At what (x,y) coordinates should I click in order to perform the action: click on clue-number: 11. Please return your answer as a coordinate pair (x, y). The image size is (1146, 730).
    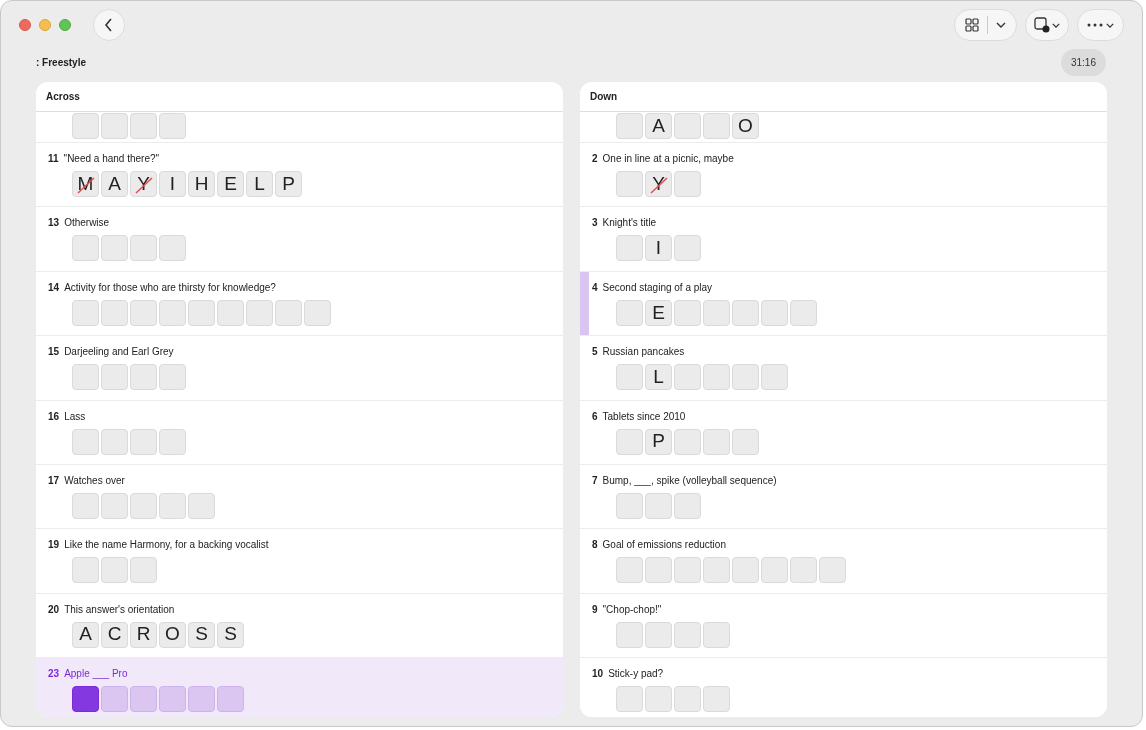
    Looking at the image, I should click on (53, 159).